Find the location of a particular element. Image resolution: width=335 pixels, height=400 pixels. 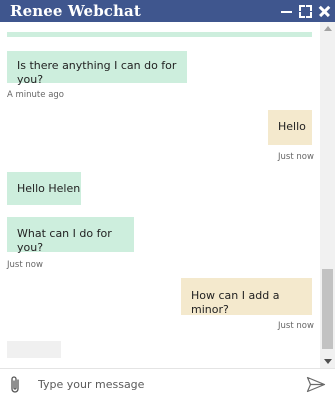

message-composer is located at coordinates (167, 384).